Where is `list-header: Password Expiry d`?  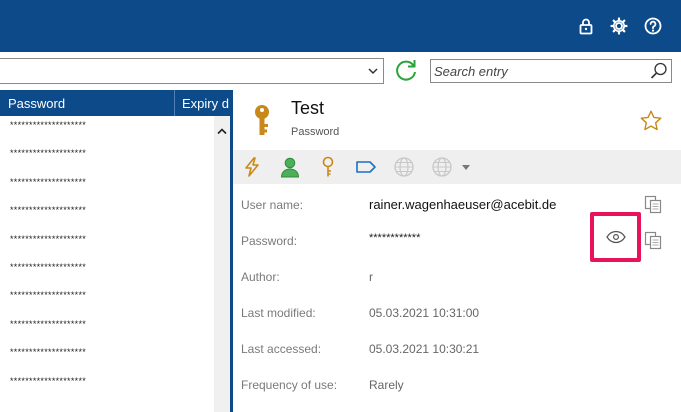
list-header: Password Expiry d is located at coordinates (116, 103).